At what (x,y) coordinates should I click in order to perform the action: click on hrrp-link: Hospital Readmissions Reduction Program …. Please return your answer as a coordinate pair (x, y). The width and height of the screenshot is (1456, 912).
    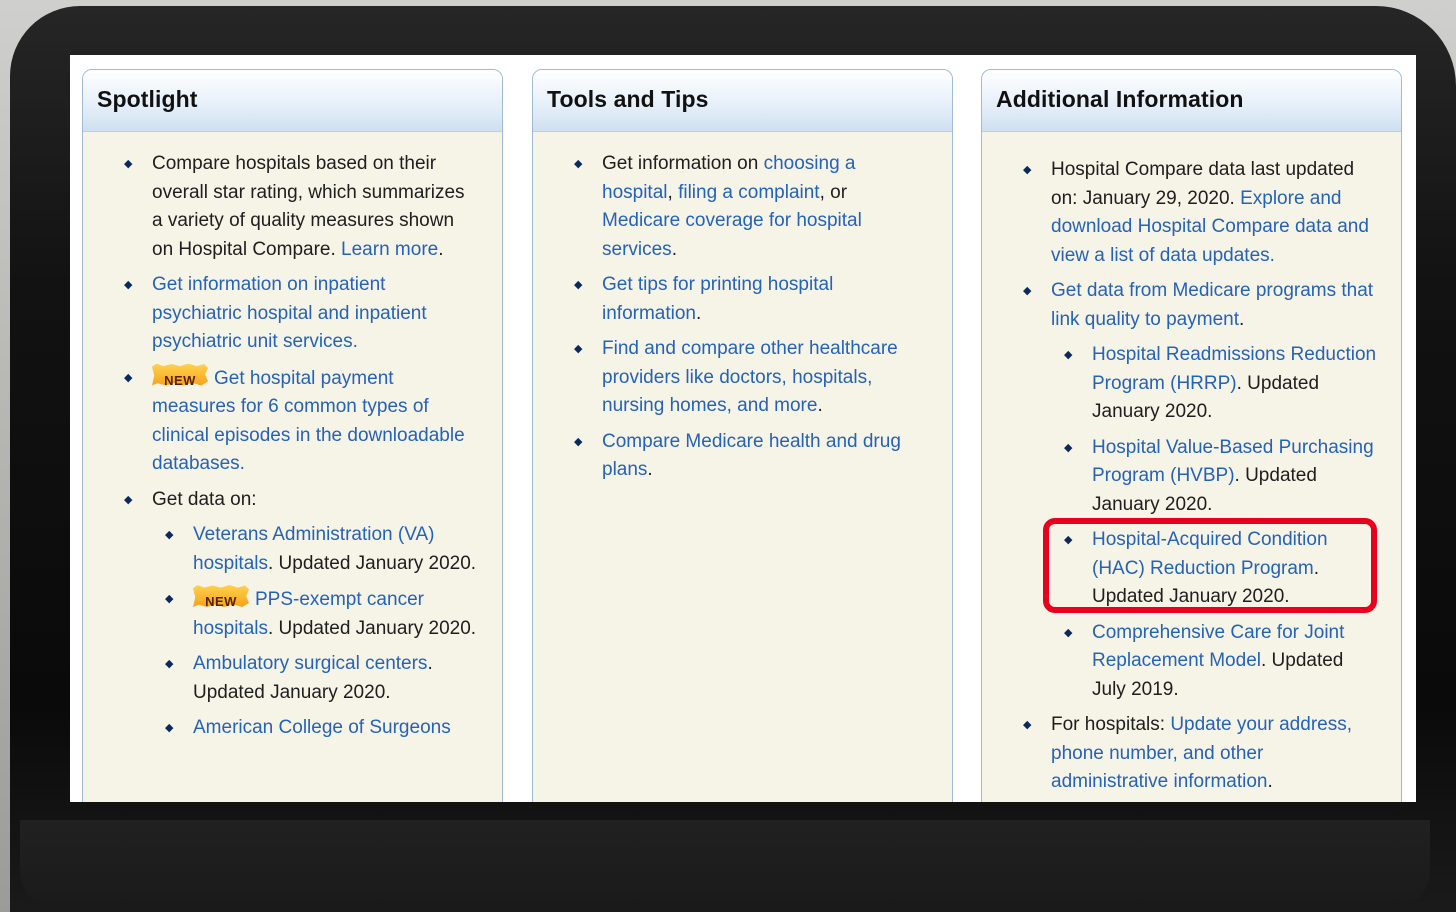
    Looking at the image, I should click on (1234, 369).